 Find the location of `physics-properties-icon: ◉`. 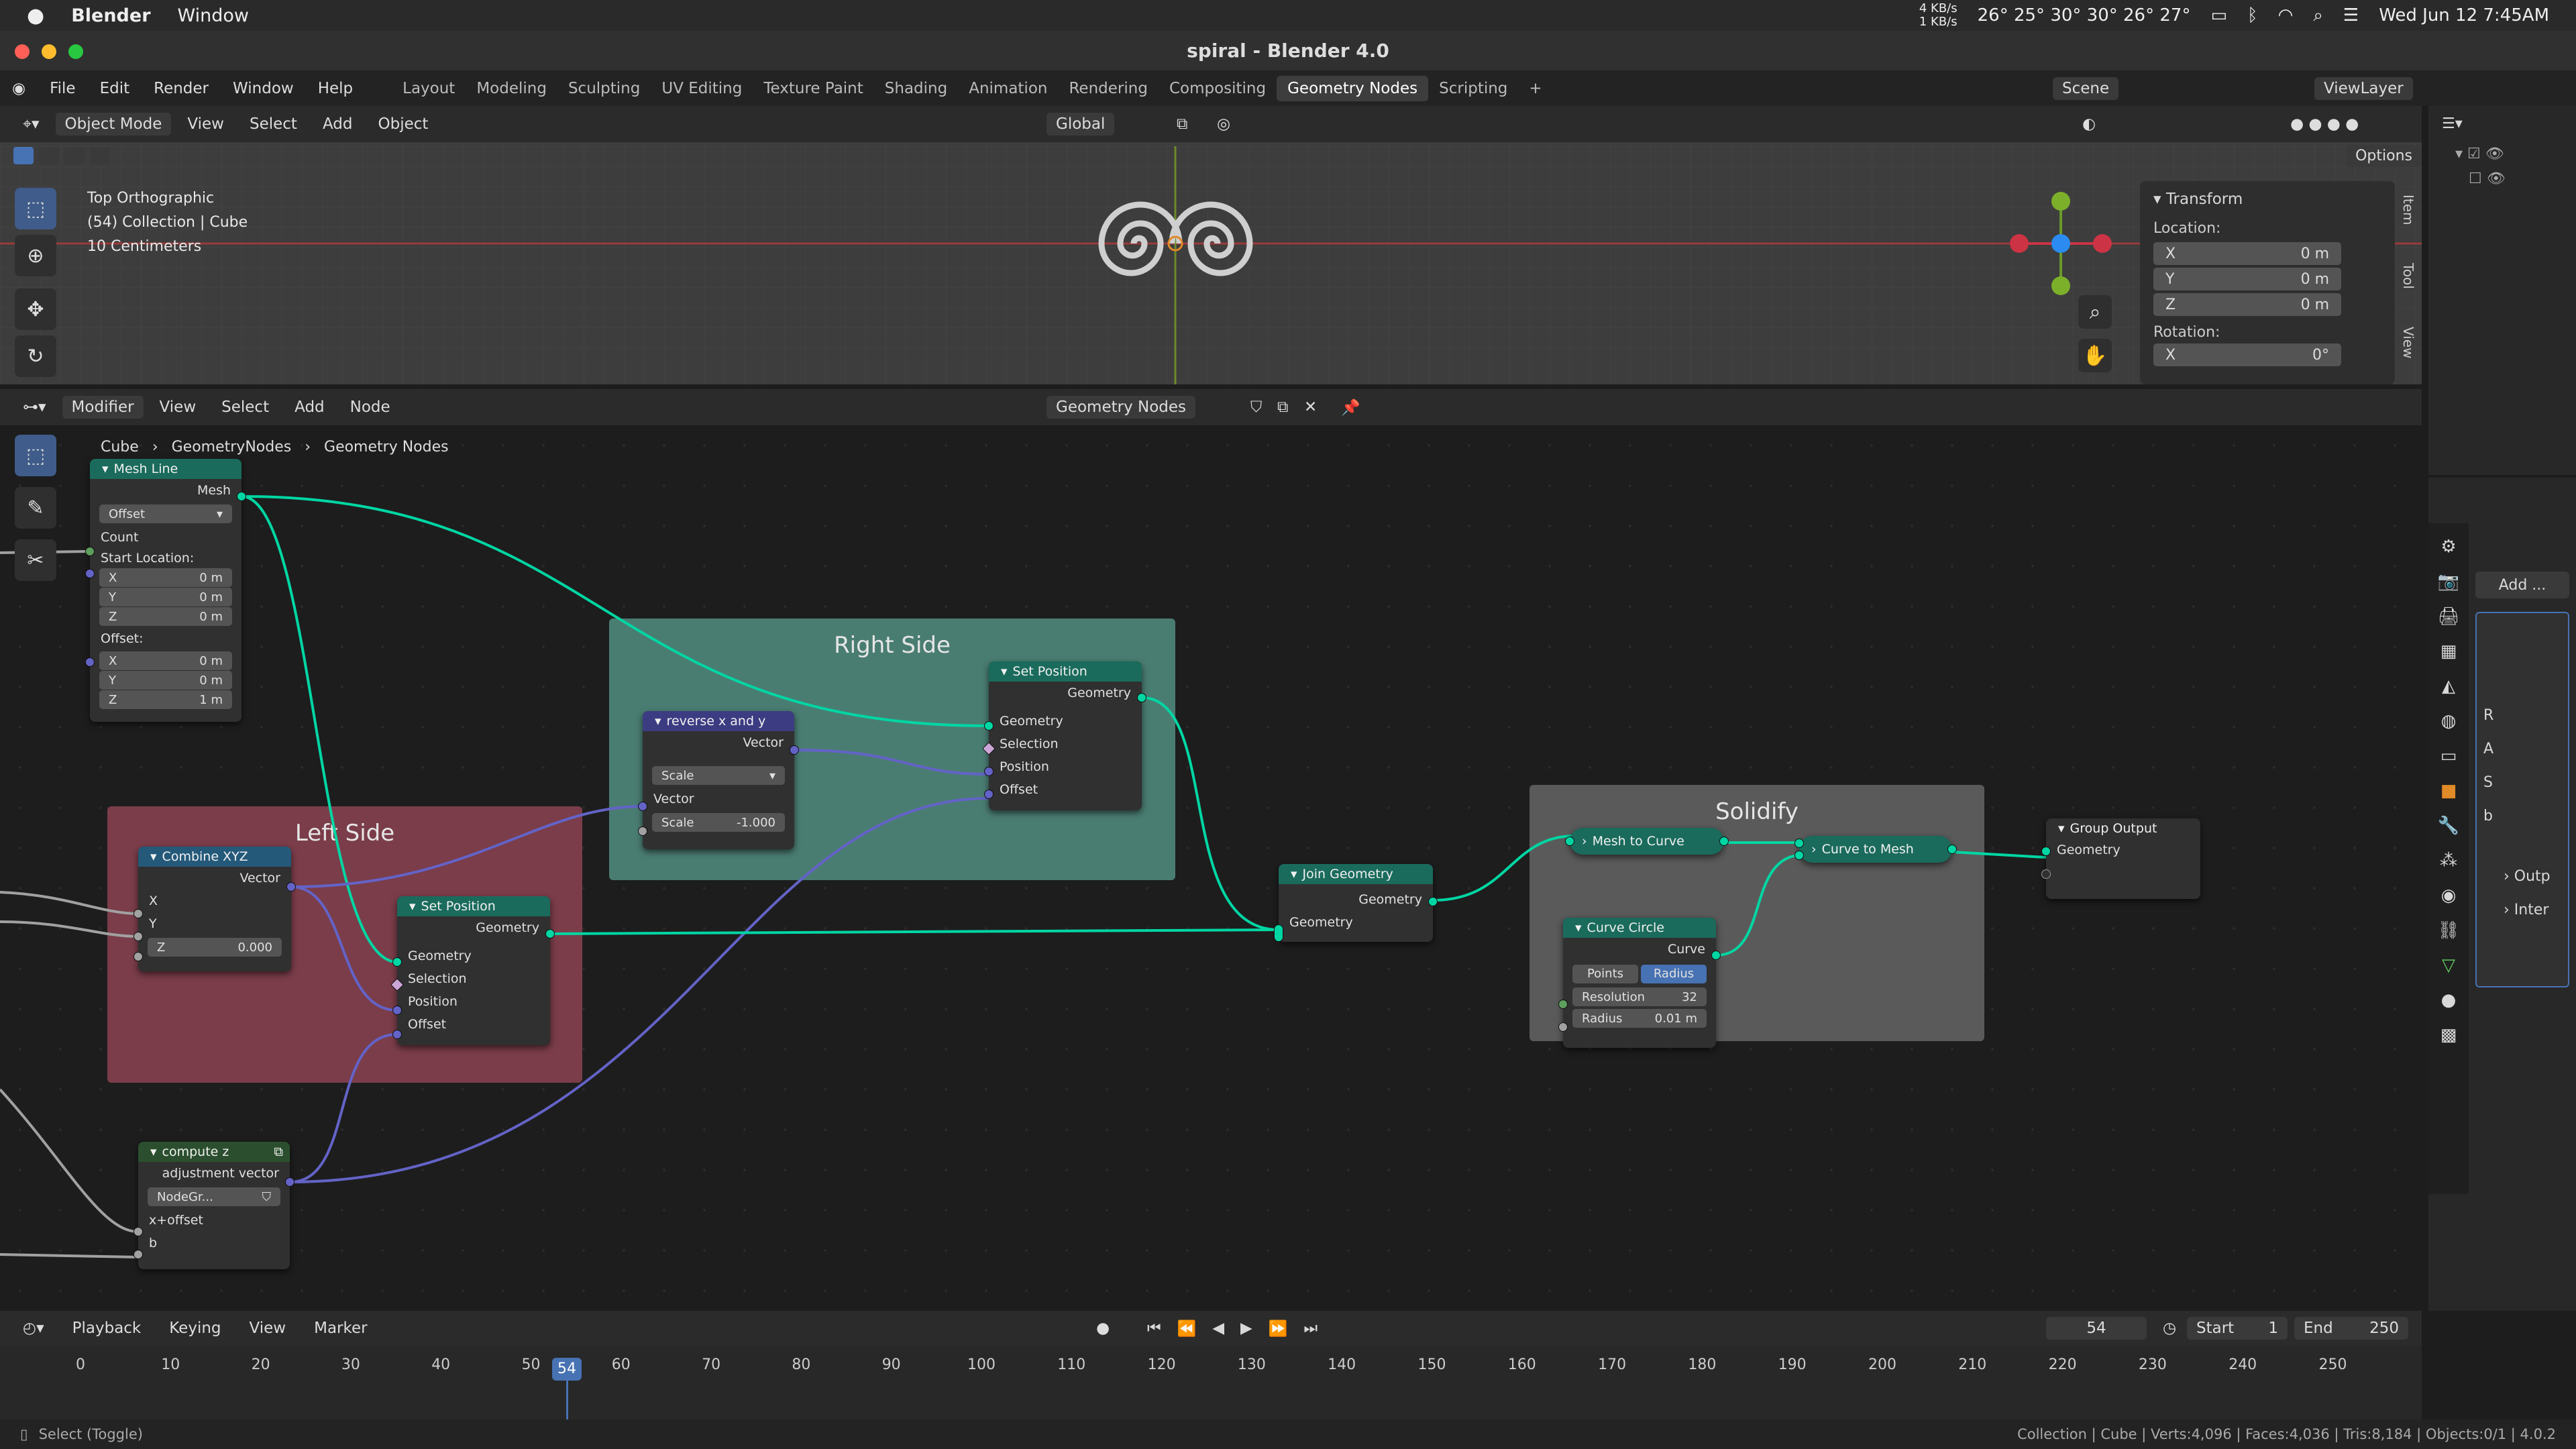

physics-properties-icon: ◉ is located at coordinates (2449, 895).